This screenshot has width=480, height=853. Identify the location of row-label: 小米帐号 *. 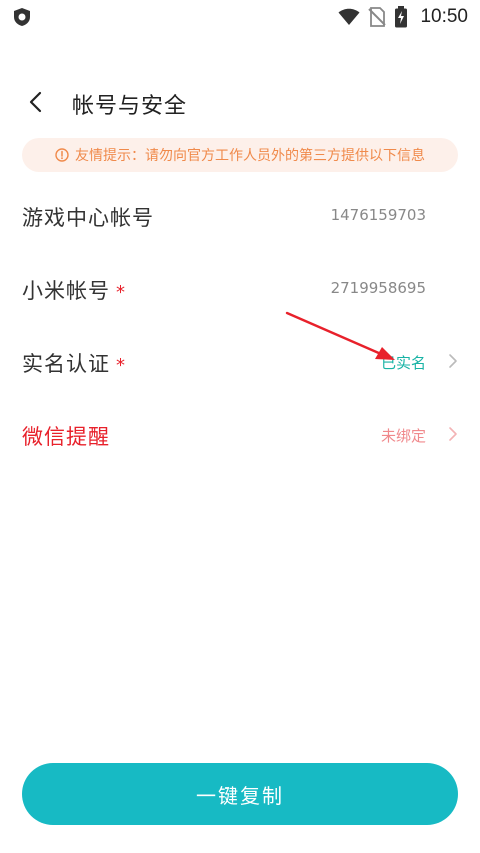
(74, 290).